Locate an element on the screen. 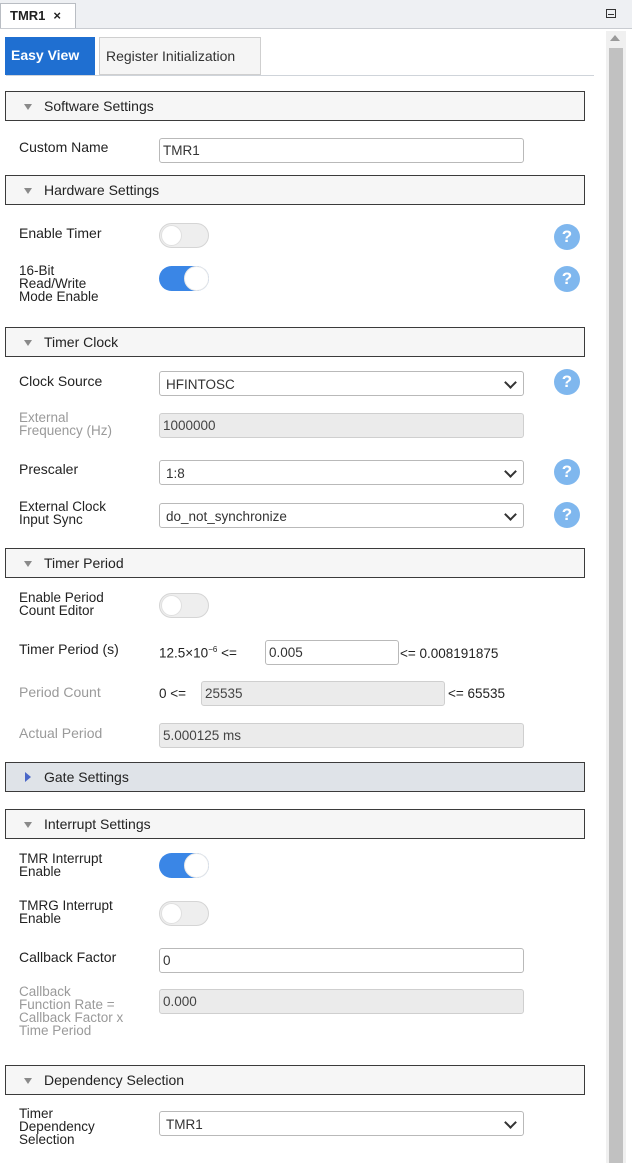 This screenshot has width=632, height=1163. tab-divider is located at coordinates (300, 75).